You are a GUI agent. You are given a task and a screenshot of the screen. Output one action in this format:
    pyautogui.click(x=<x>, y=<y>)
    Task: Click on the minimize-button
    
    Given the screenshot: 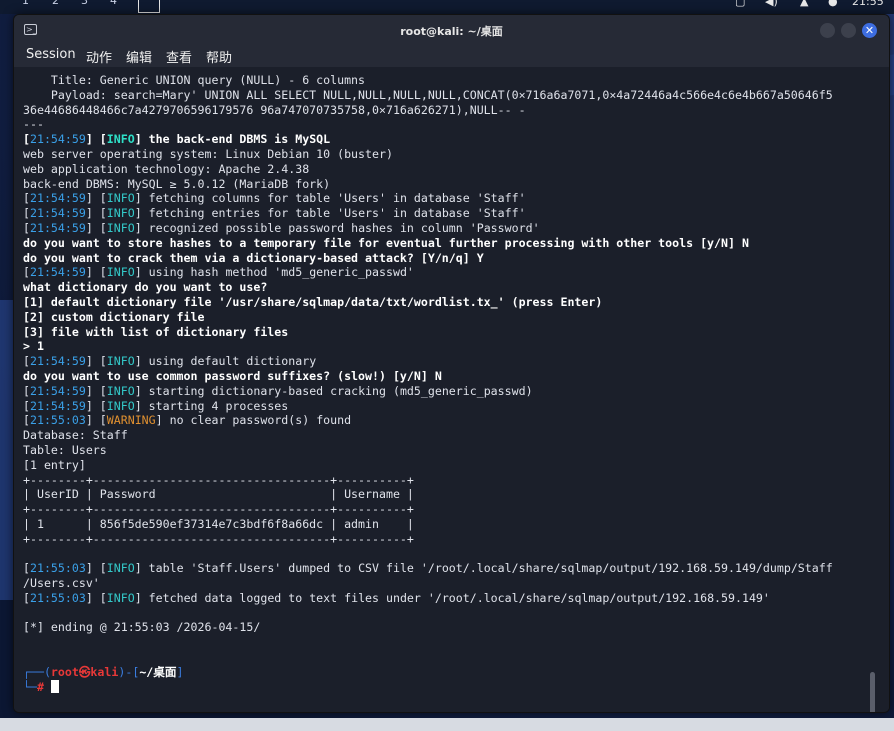 What is the action you would take?
    pyautogui.click(x=827, y=30)
    